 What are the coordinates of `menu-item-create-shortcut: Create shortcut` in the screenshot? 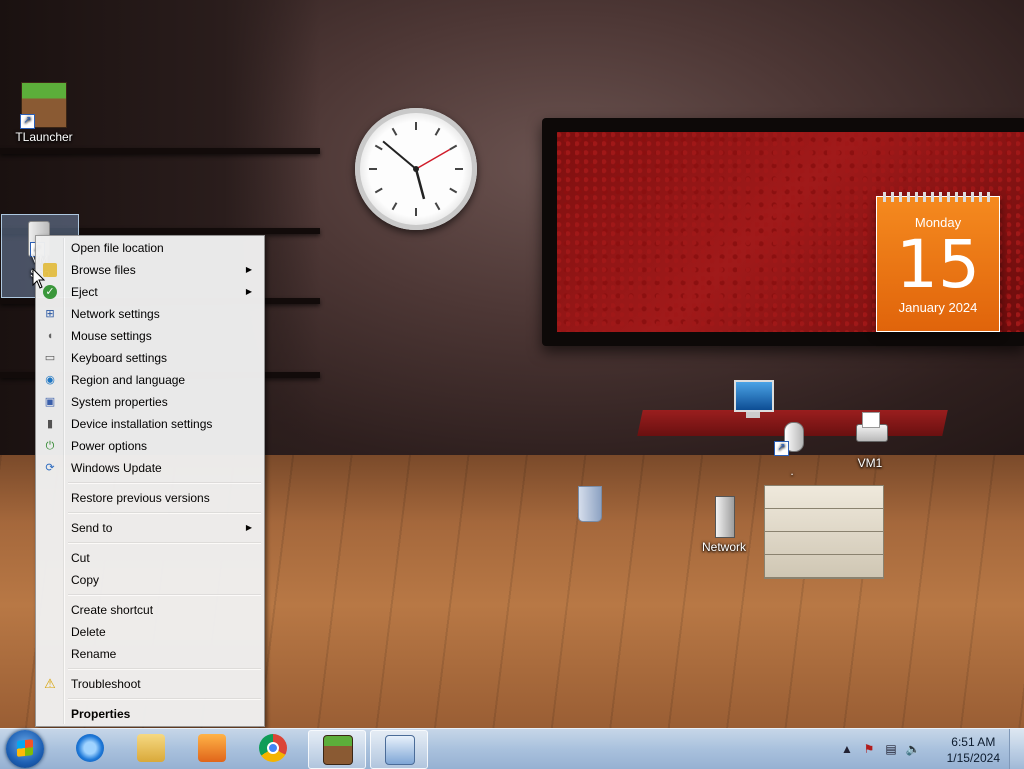 It's located at (150, 610).